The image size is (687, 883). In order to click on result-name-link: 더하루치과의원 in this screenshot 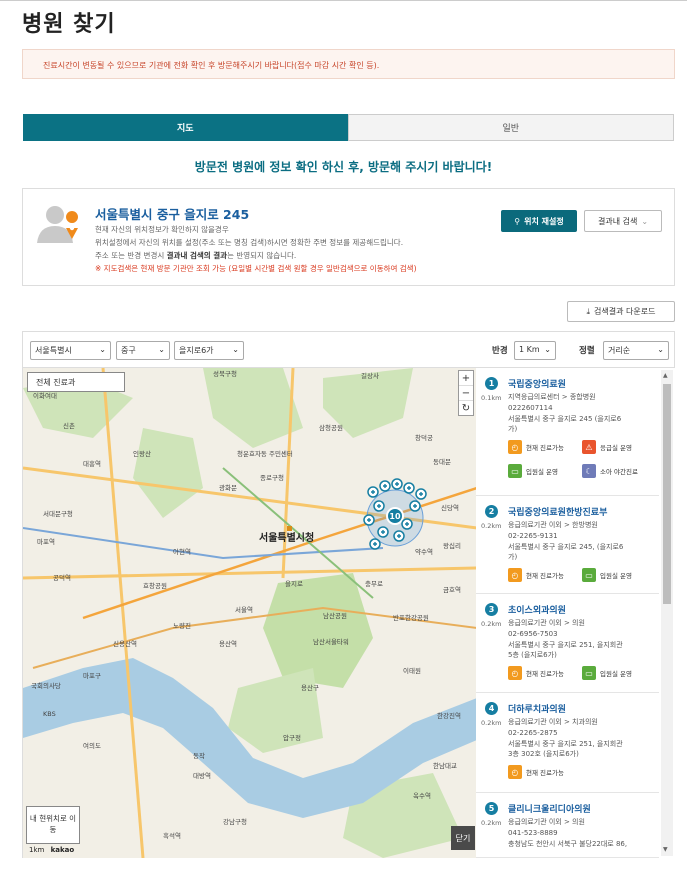, I will do `click(537, 708)`.